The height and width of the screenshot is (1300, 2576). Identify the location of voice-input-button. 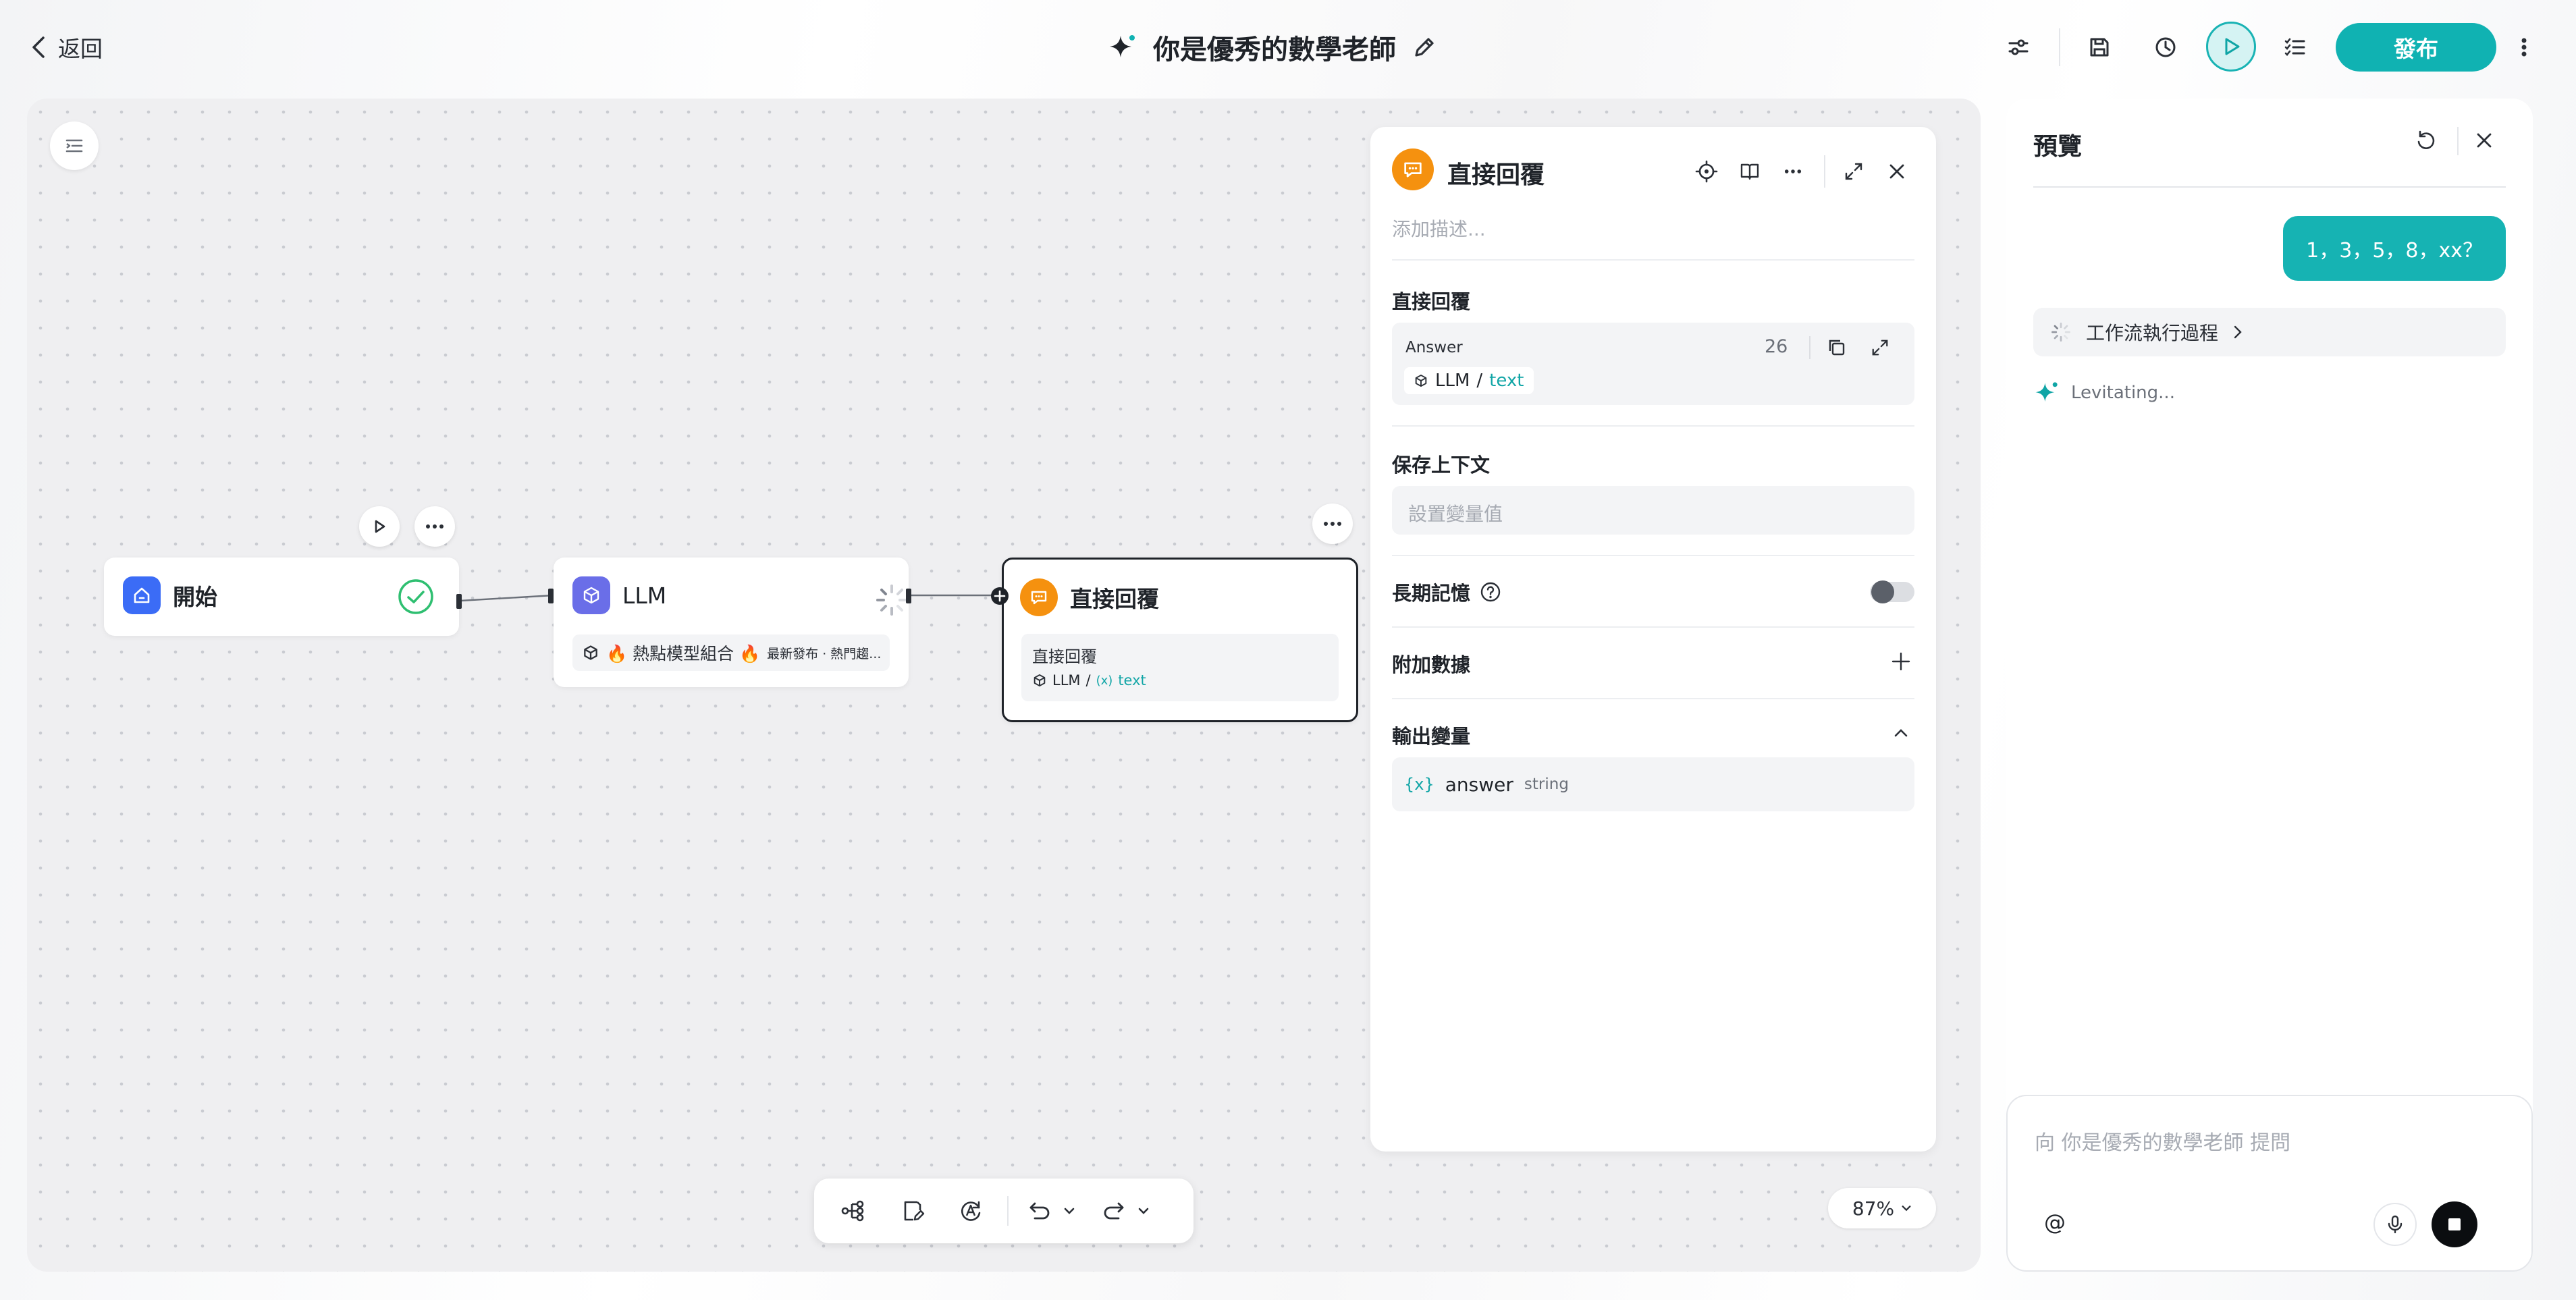
(2395, 1224).